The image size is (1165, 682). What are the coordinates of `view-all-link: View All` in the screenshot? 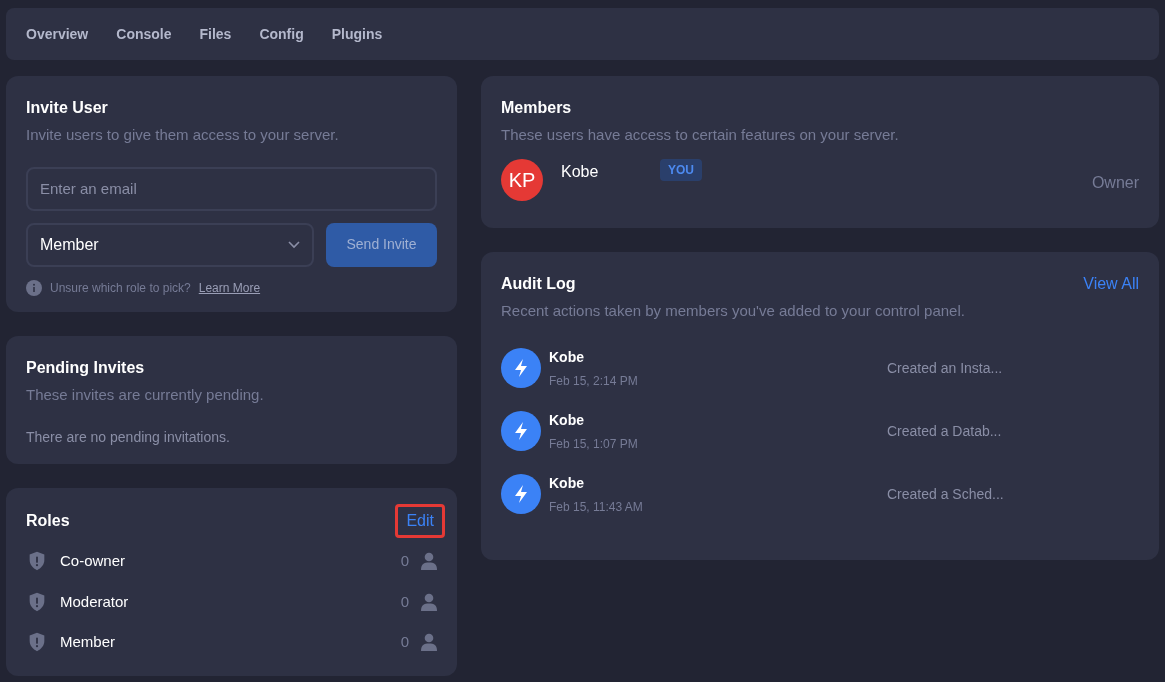 It's located at (1111, 284).